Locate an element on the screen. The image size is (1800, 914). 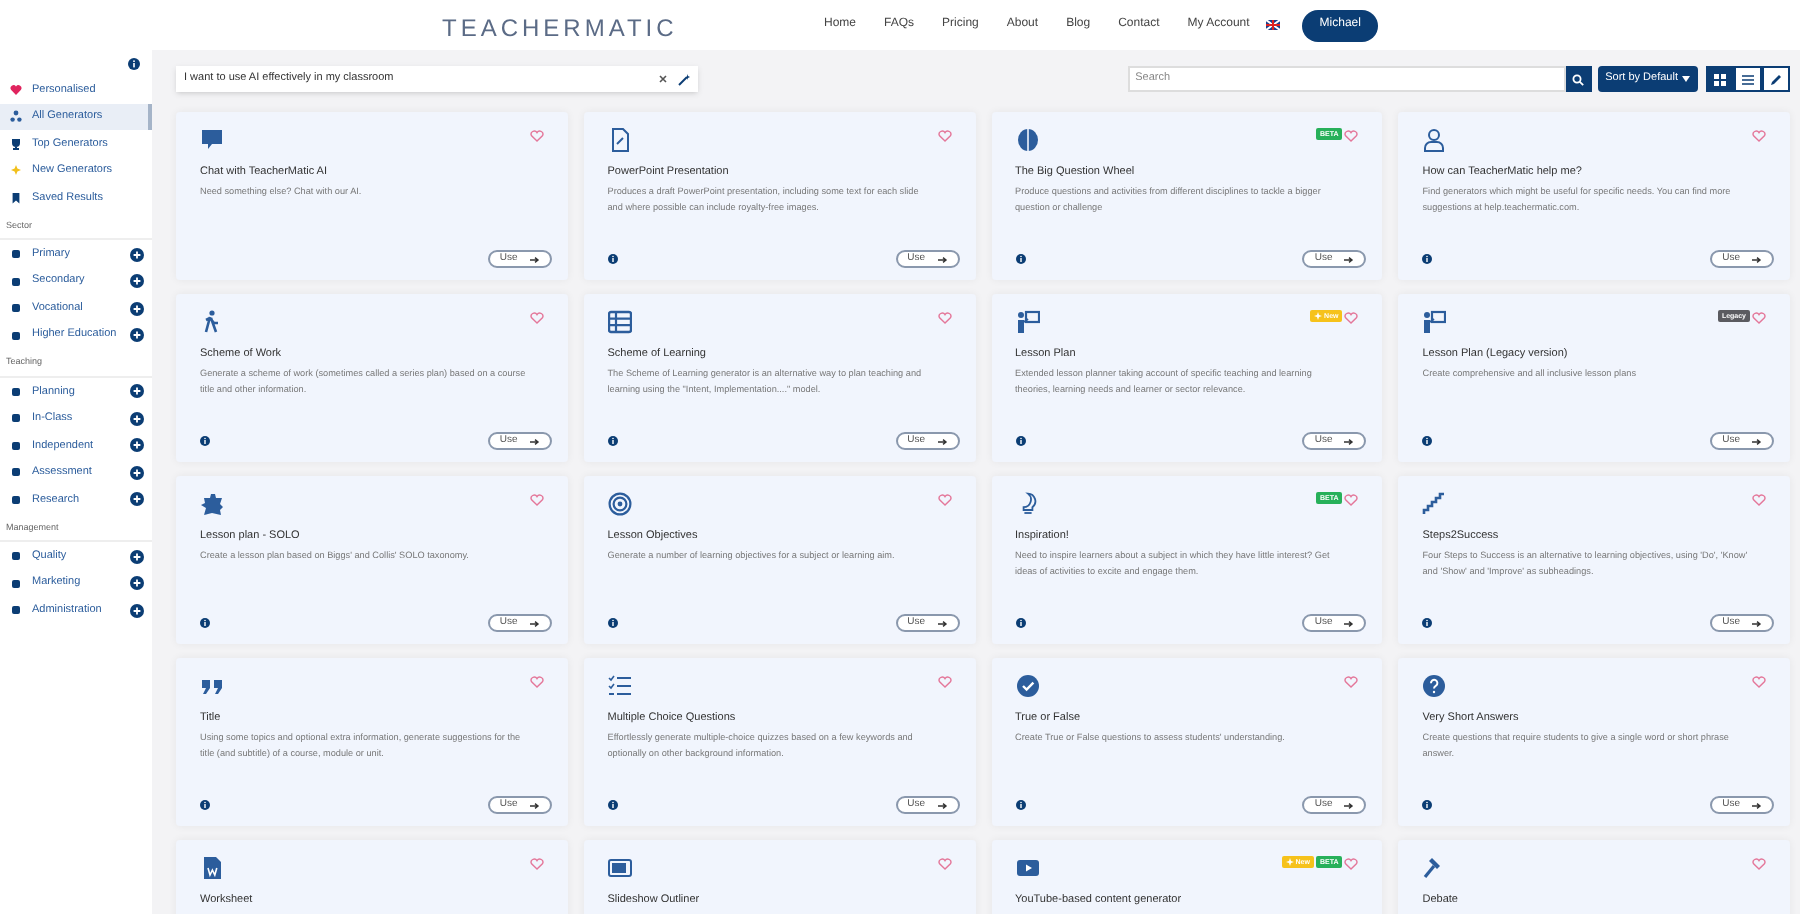
pencil-icon is located at coordinates (1776, 79).